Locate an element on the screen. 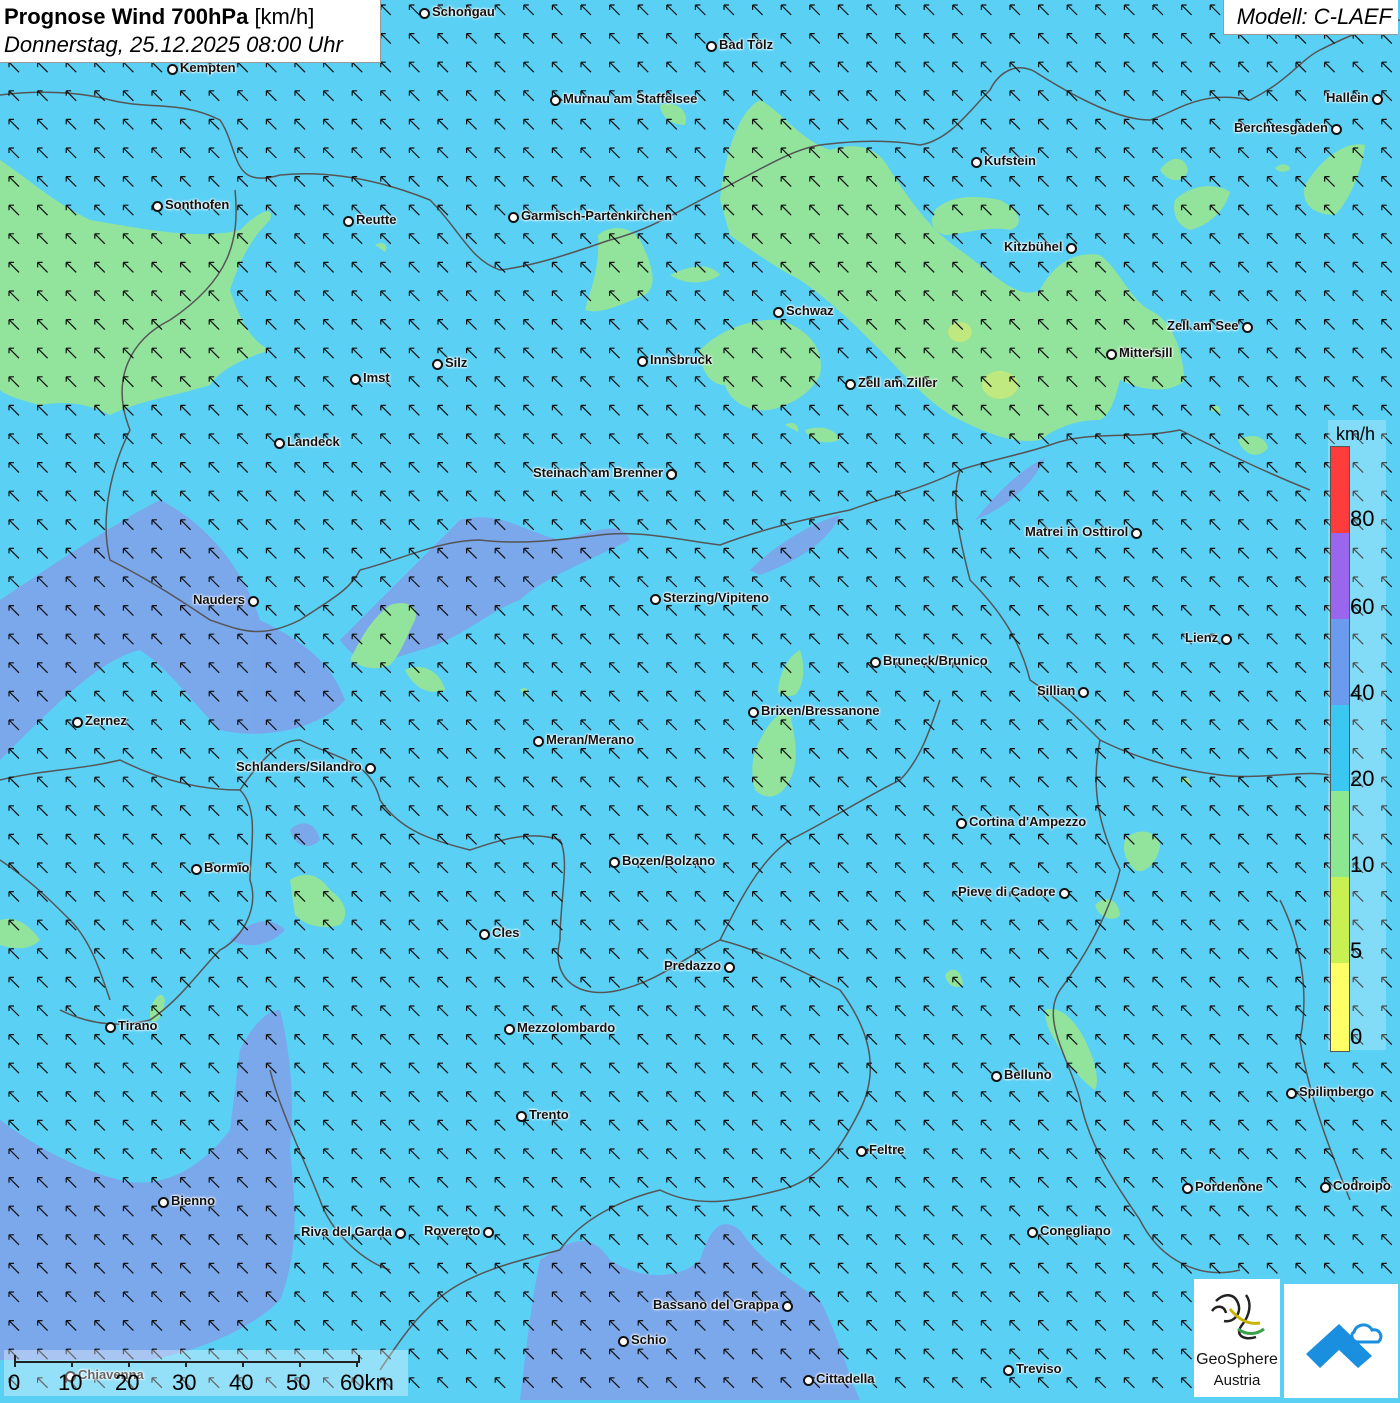 The height and width of the screenshot is (1403, 1400). city-label: Schongau is located at coordinates (463, 11).